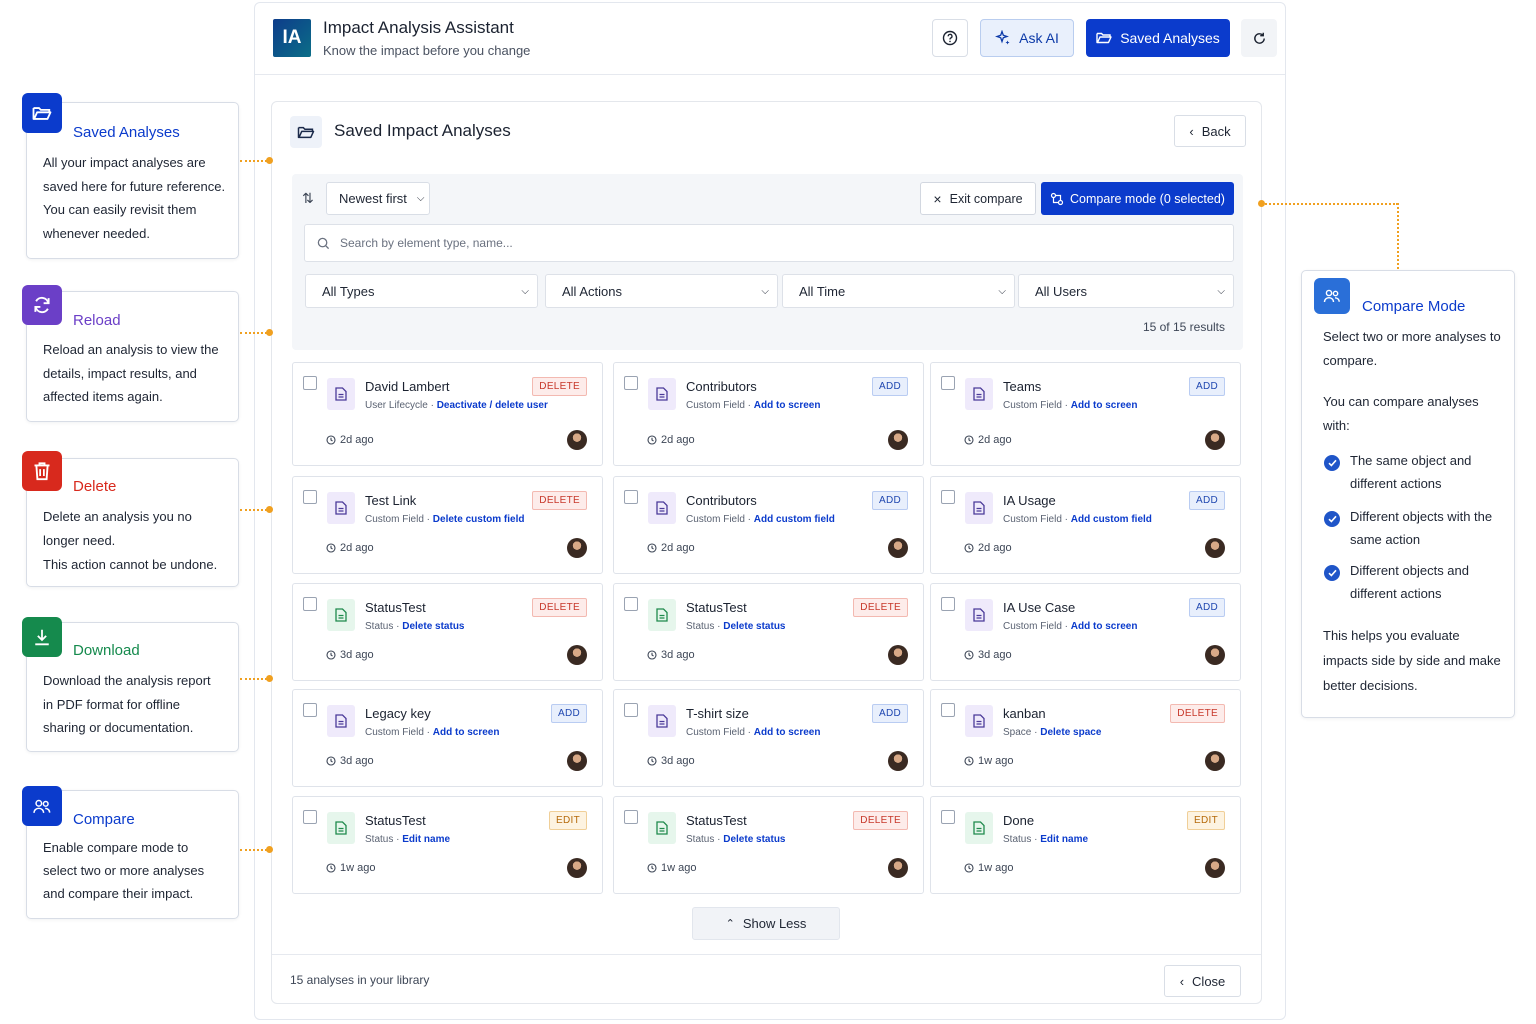 This screenshot has height=1024, width=1536. Describe the element at coordinates (378, 198) in the screenshot. I see `sort-select: Newest first ⌵` at that location.